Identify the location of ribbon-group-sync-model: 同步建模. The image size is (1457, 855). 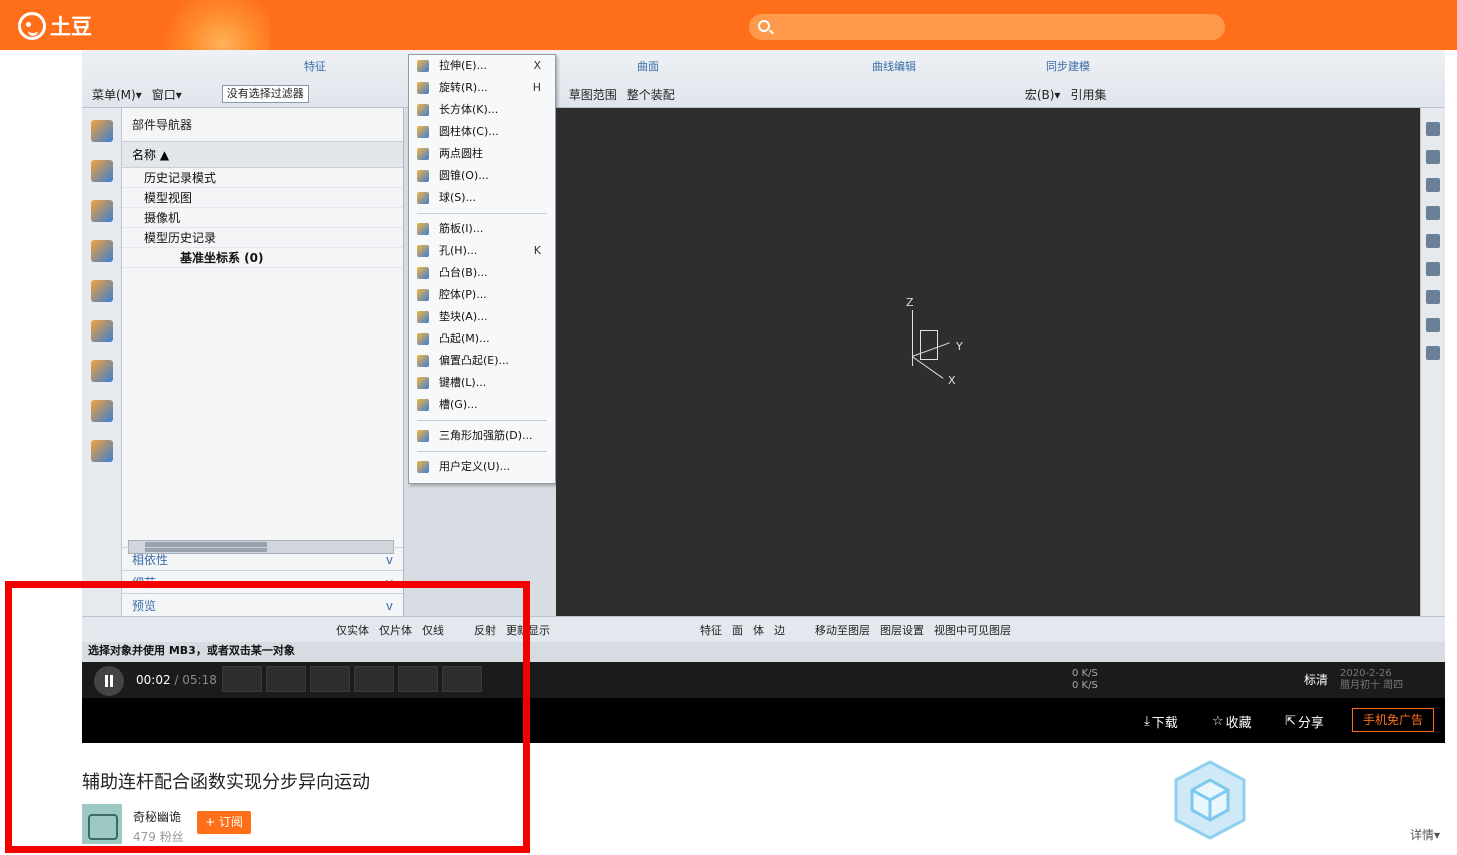
(1068, 66).